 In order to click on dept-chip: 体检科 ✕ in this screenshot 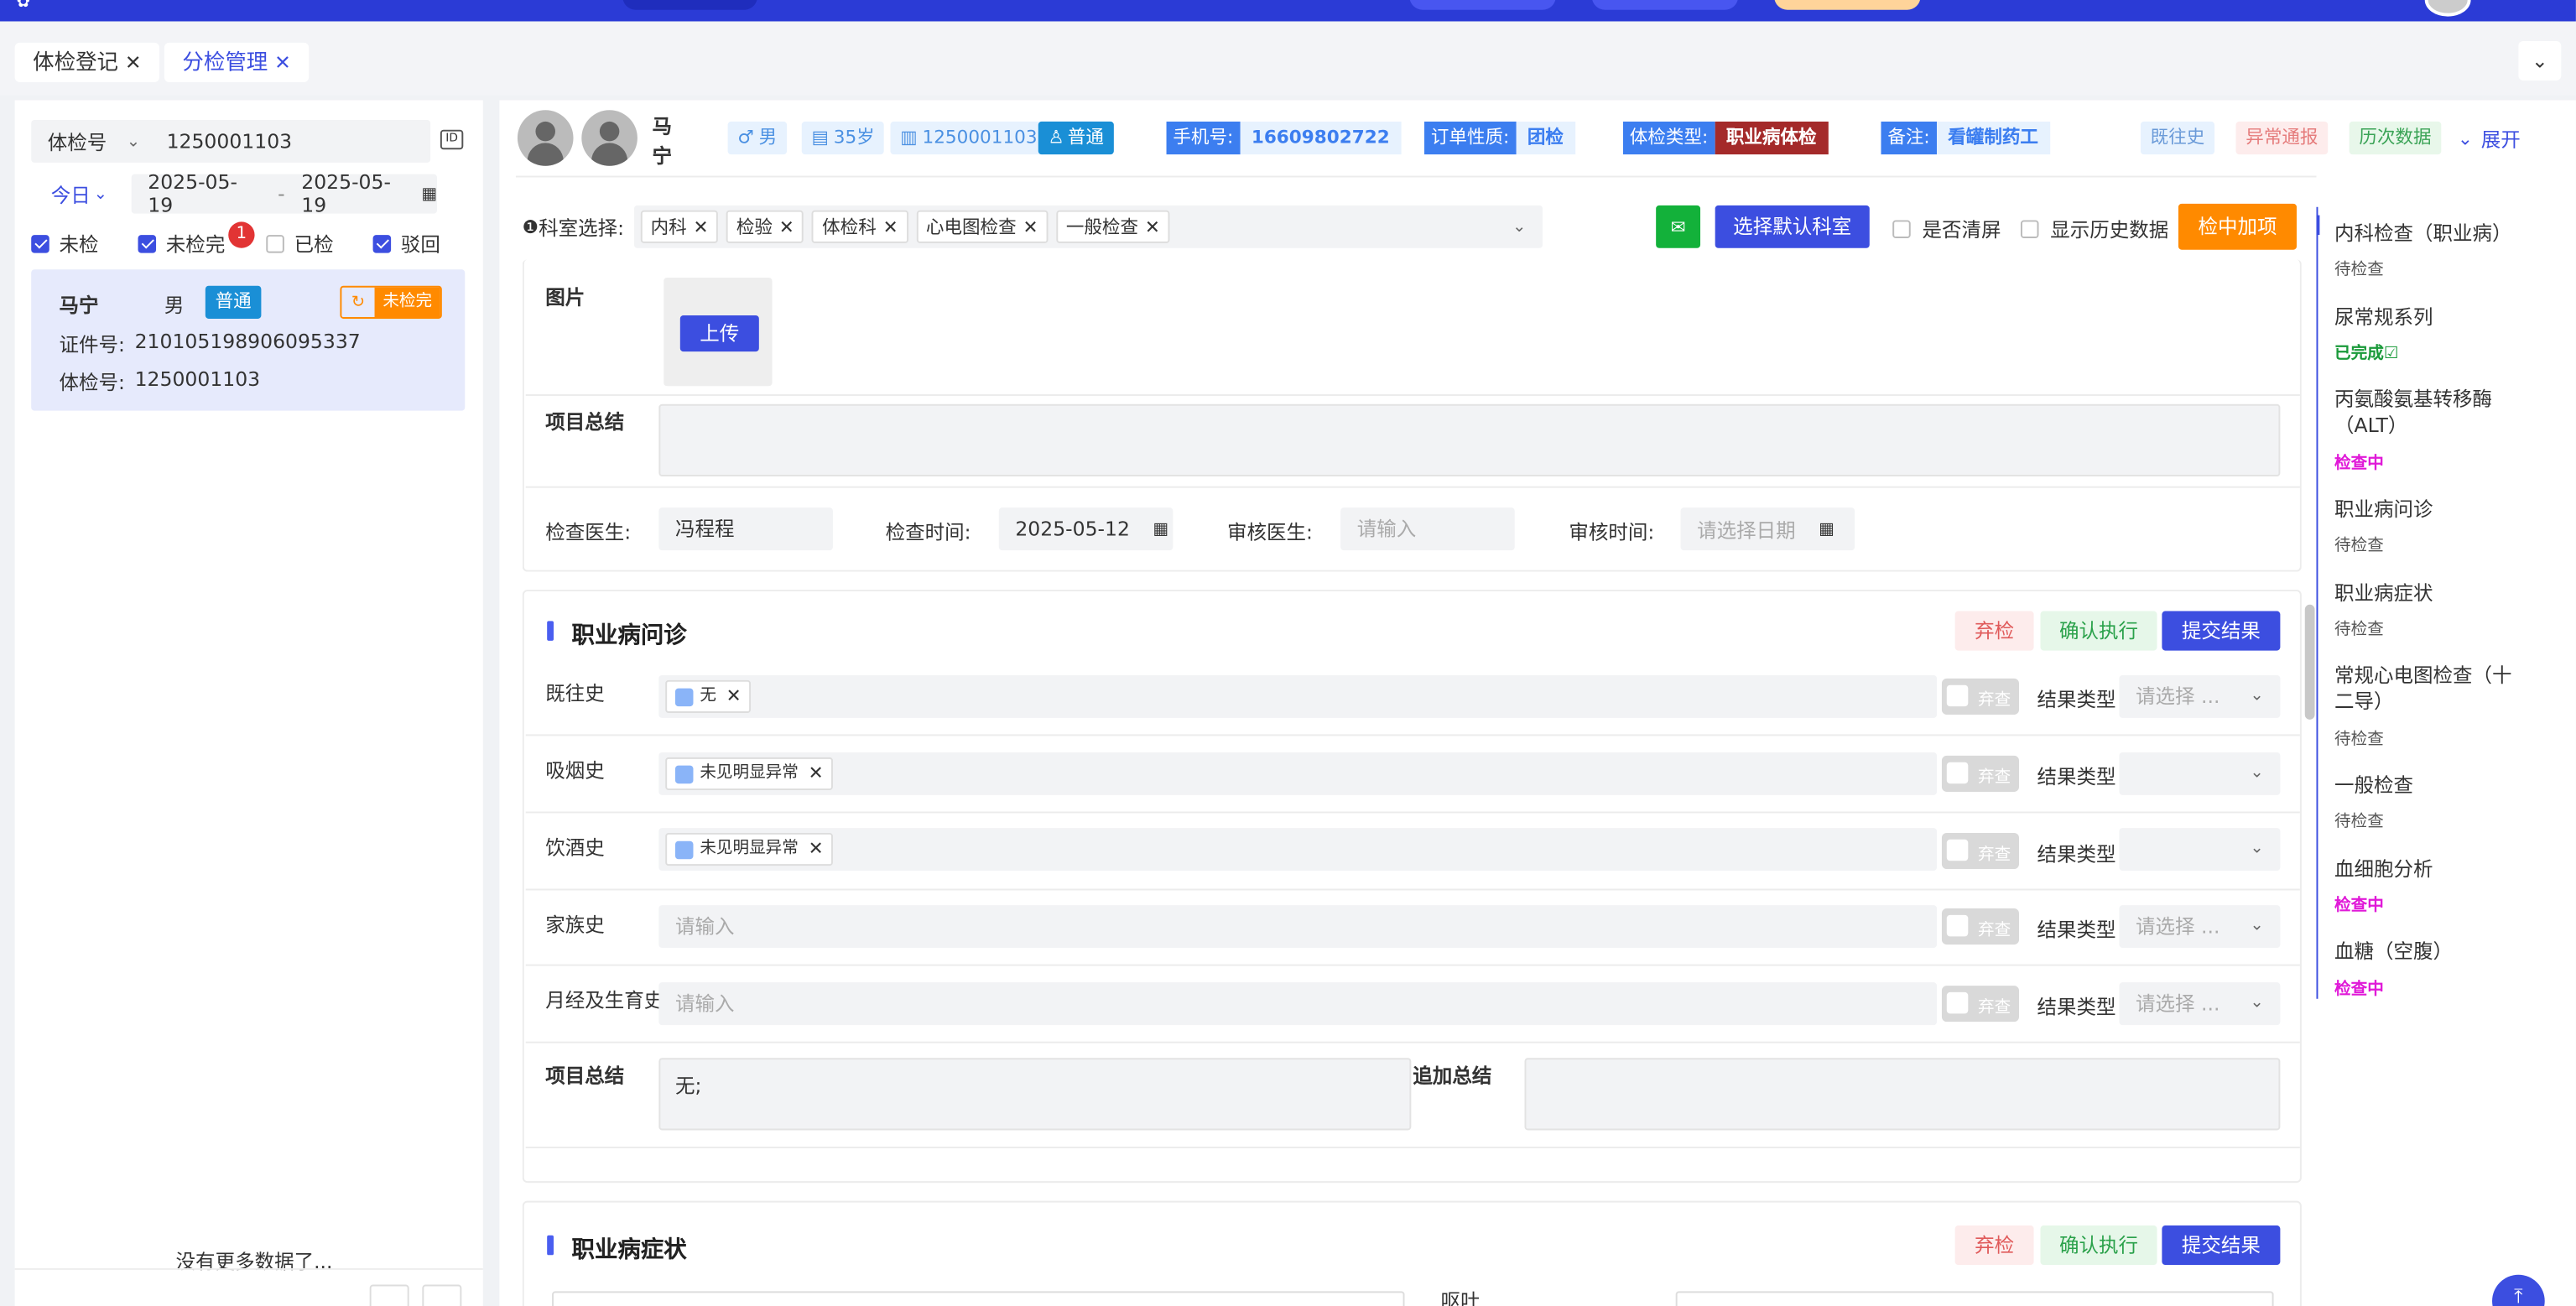, I will do `click(860, 226)`.